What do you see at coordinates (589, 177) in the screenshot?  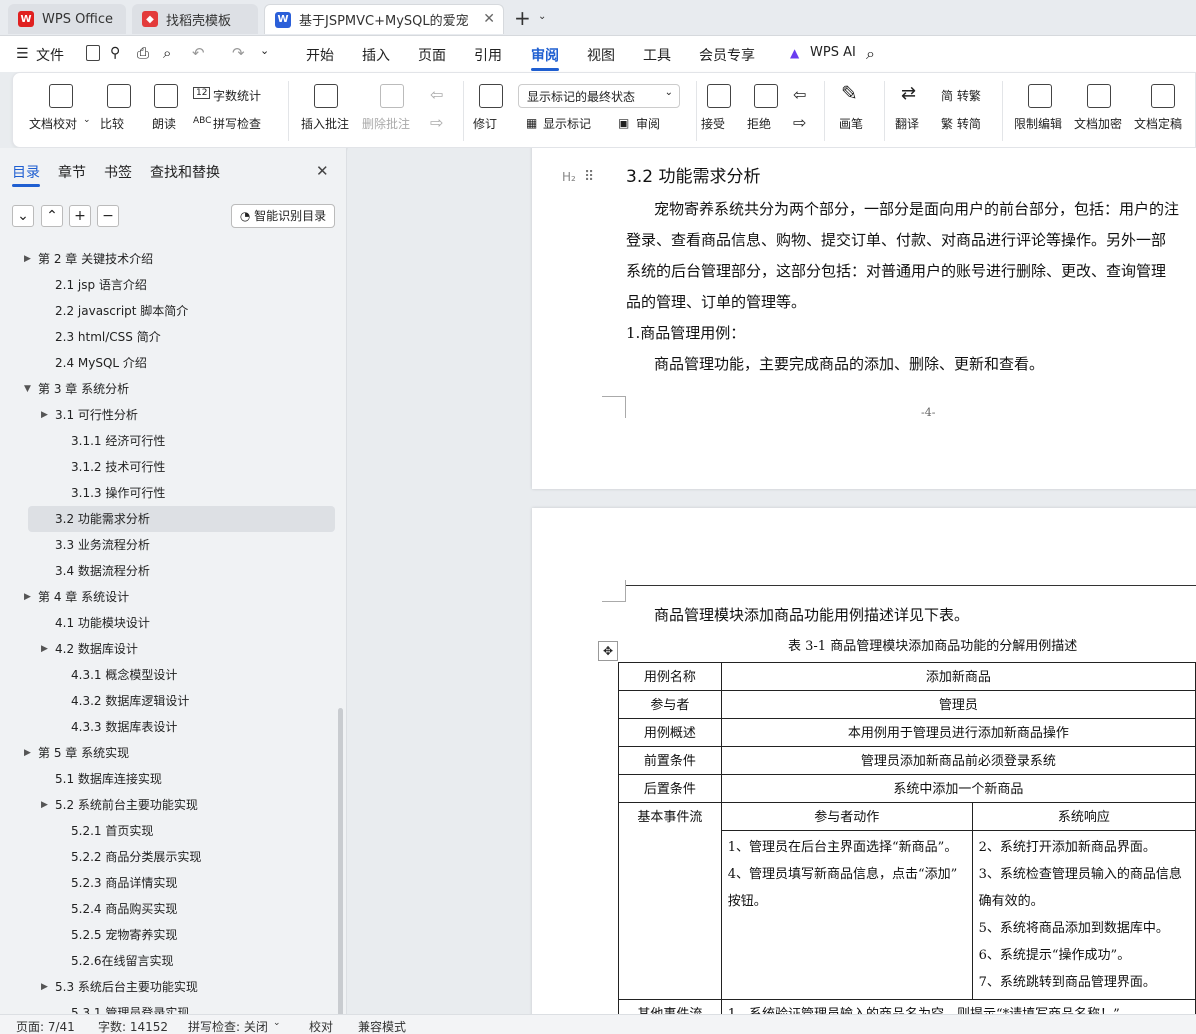 I see `drag-handle-icon: ⠿` at bounding box center [589, 177].